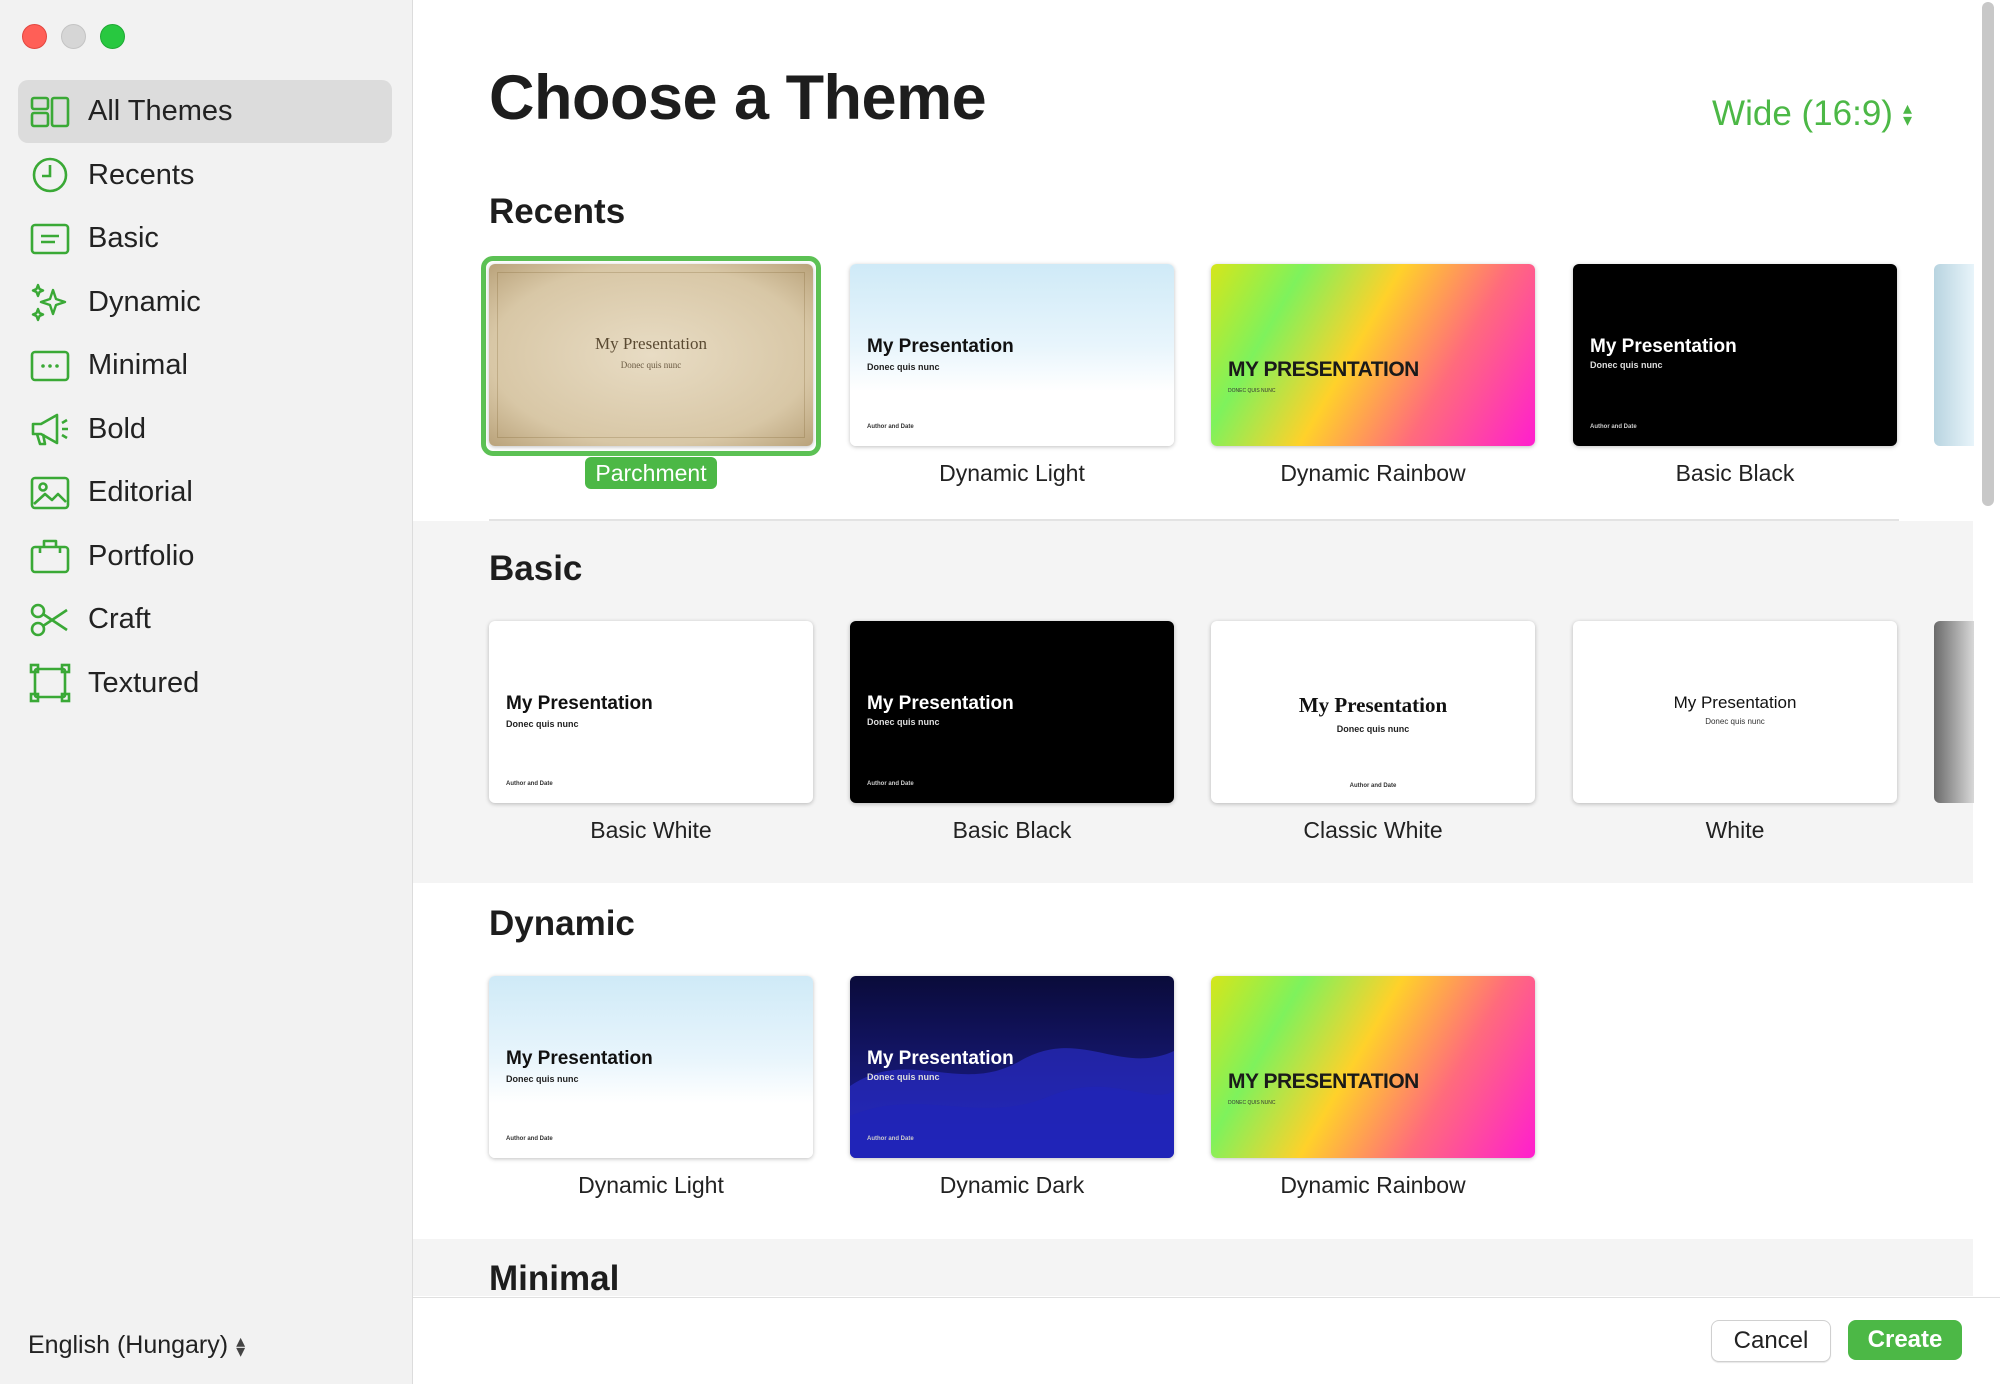 The image size is (2000, 1384). Describe the element at coordinates (119, 619) in the screenshot. I see `sidebar-item-label: Craft` at that location.